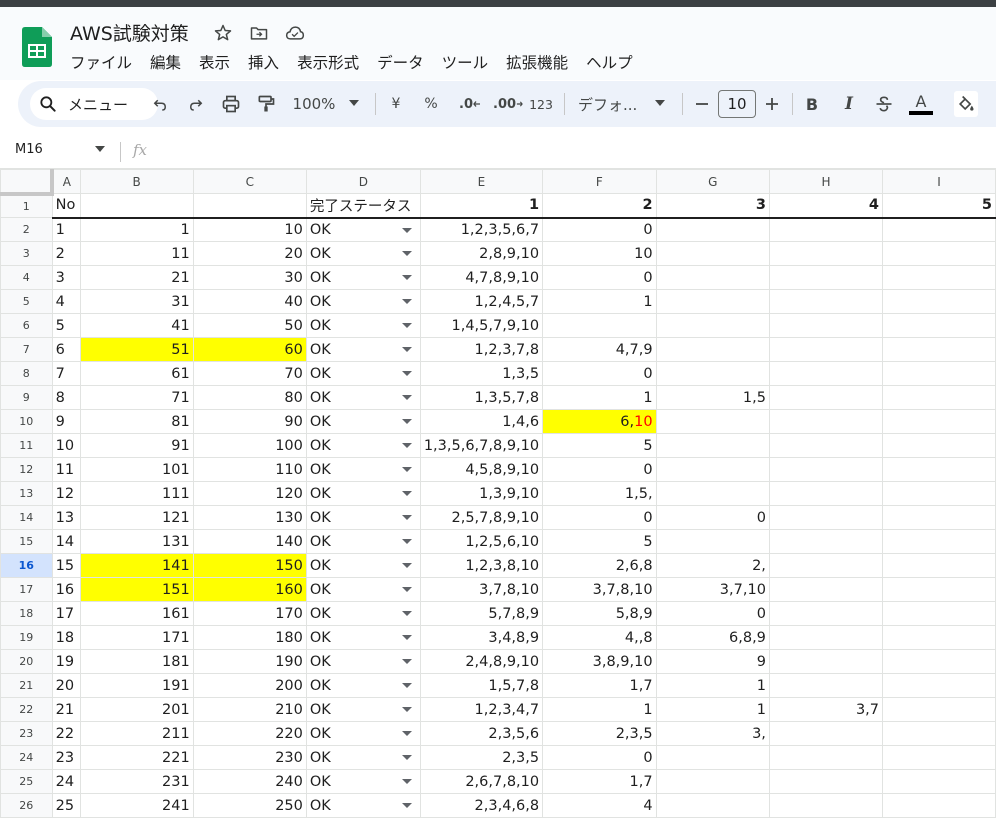  What do you see at coordinates (136, 589) in the screenshot?
I see `cell-b: 151` at bounding box center [136, 589].